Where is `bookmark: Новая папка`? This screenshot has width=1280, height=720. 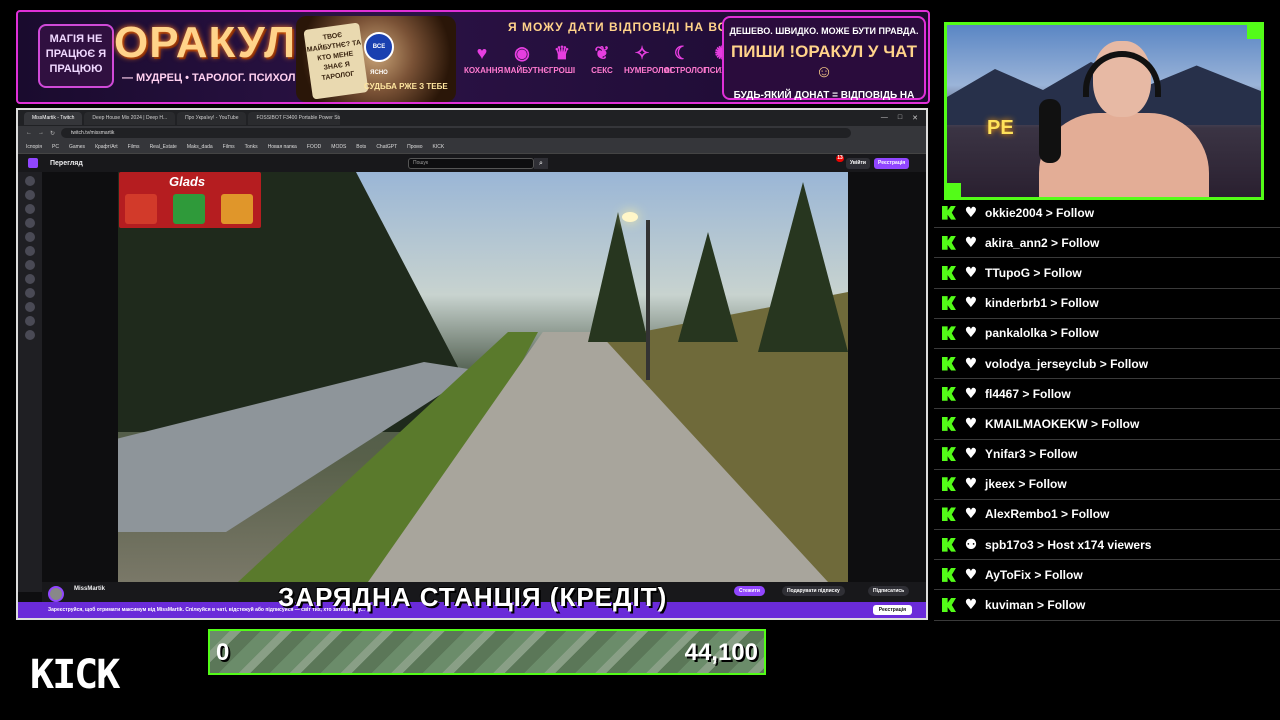
bookmark: Новая папка is located at coordinates (282, 147).